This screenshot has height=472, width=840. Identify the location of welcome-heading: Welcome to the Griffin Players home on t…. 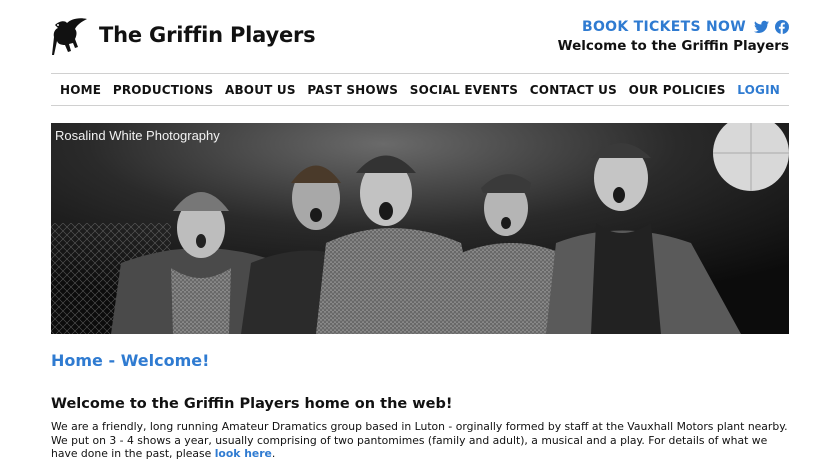
(252, 404).